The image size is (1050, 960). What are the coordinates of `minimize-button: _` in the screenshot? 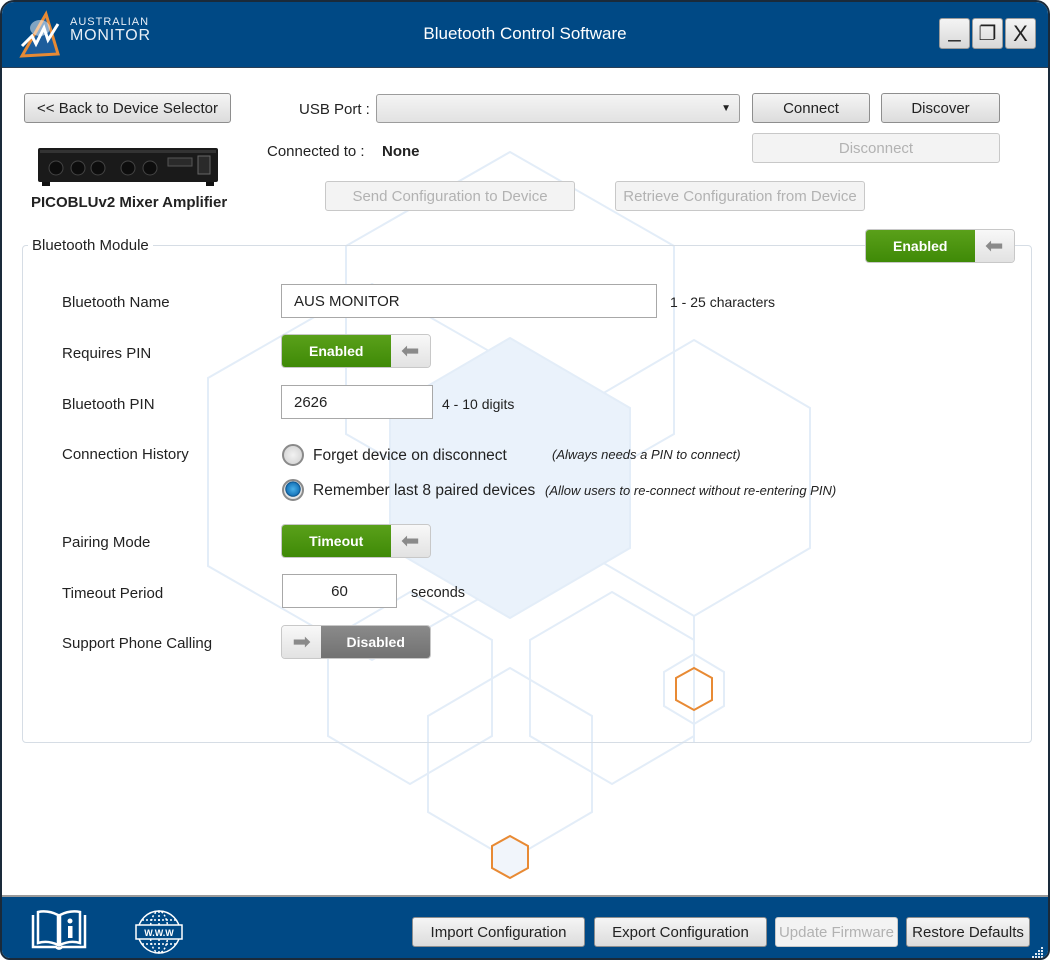 It's located at (954, 32).